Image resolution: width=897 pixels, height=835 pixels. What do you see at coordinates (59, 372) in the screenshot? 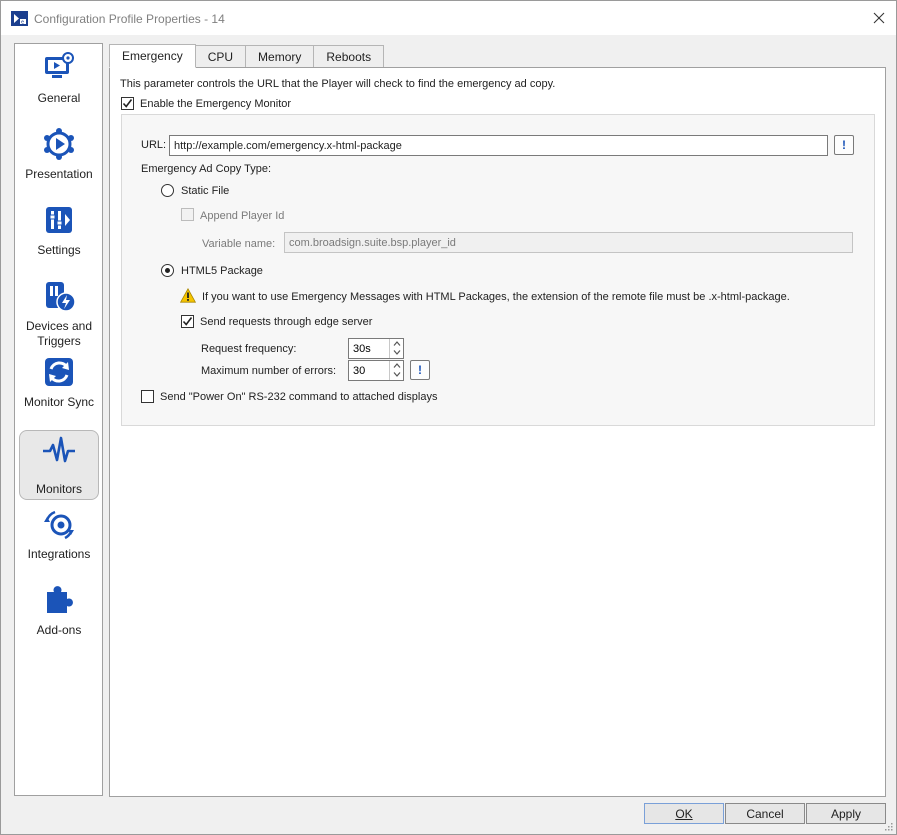
I see `sync-icon` at bounding box center [59, 372].